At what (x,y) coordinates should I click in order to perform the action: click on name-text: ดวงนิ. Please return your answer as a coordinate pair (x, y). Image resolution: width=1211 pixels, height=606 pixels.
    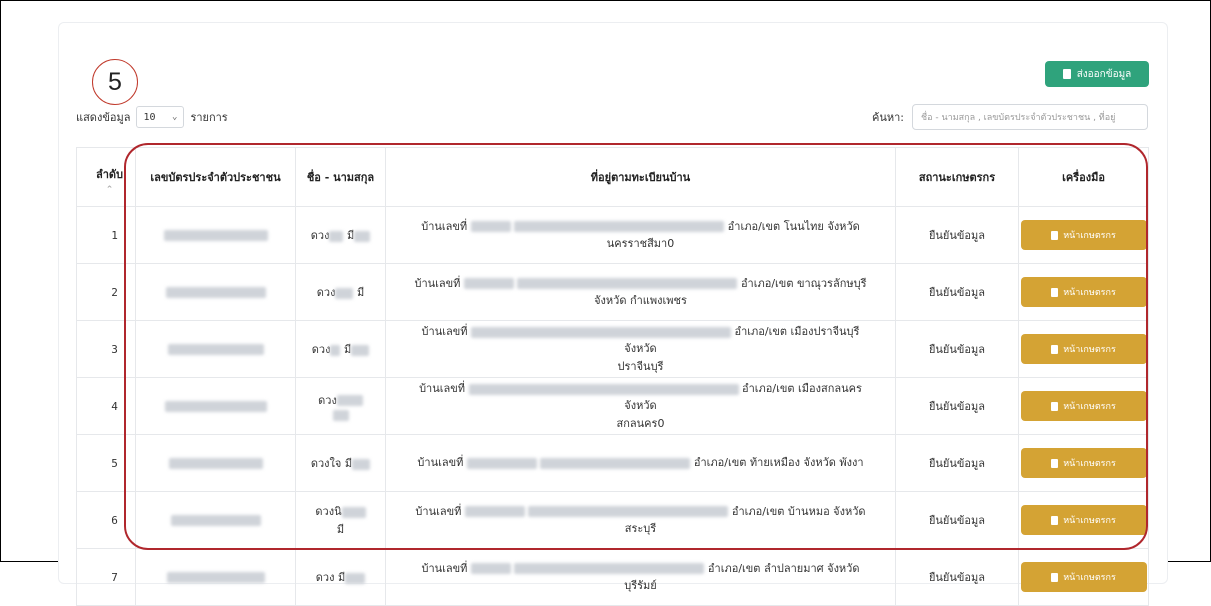
    Looking at the image, I should click on (328, 511).